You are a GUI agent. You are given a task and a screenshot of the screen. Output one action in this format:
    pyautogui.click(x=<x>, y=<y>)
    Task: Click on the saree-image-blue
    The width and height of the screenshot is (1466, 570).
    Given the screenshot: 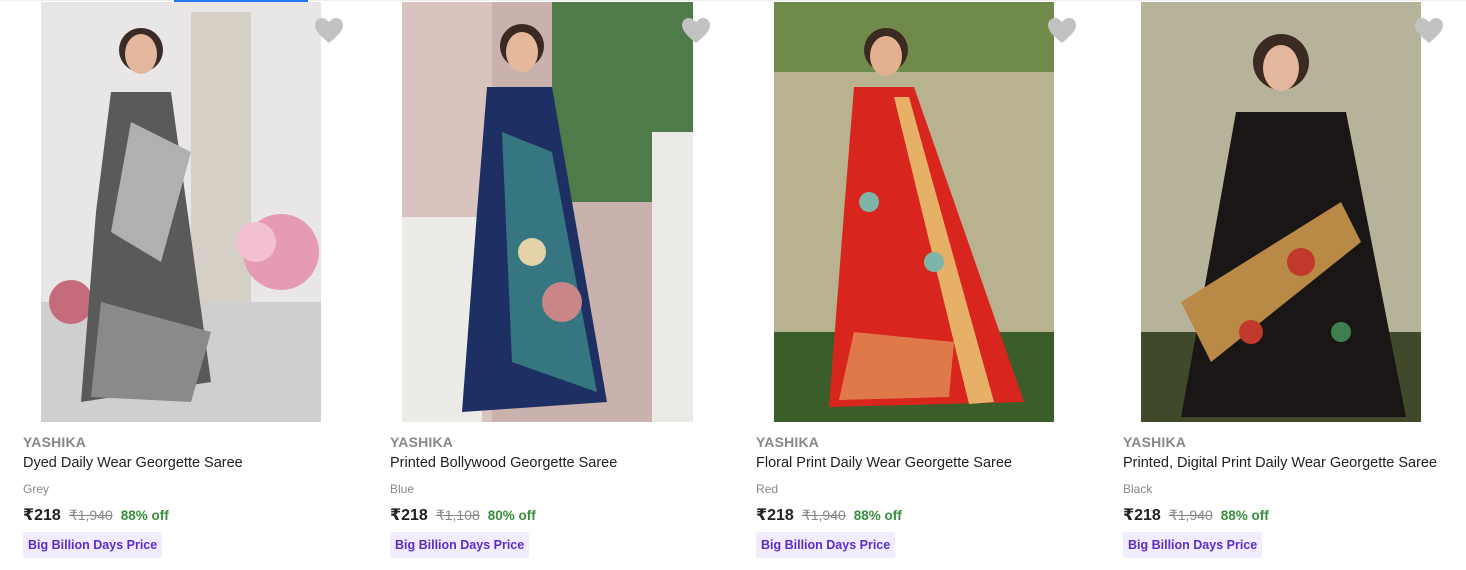 What is the action you would take?
    pyautogui.click(x=547, y=212)
    